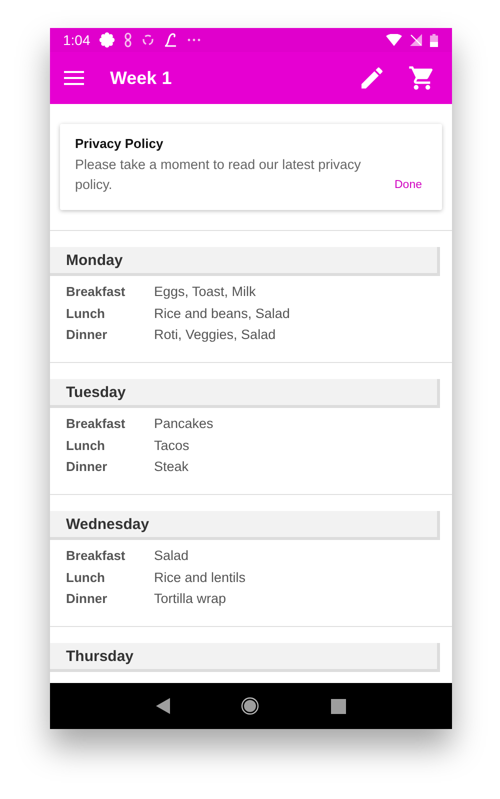 The width and height of the screenshot is (500, 799). I want to click on battery-icon, so click(434, 40).